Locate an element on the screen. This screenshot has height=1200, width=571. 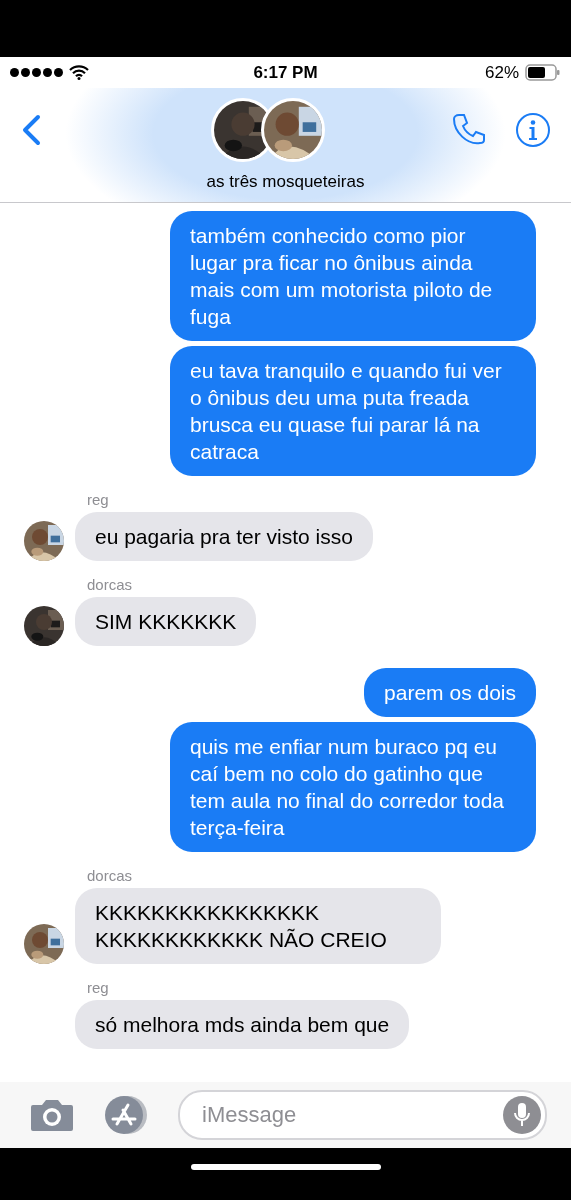
wifi-icon is located at coordinates (79, 72).